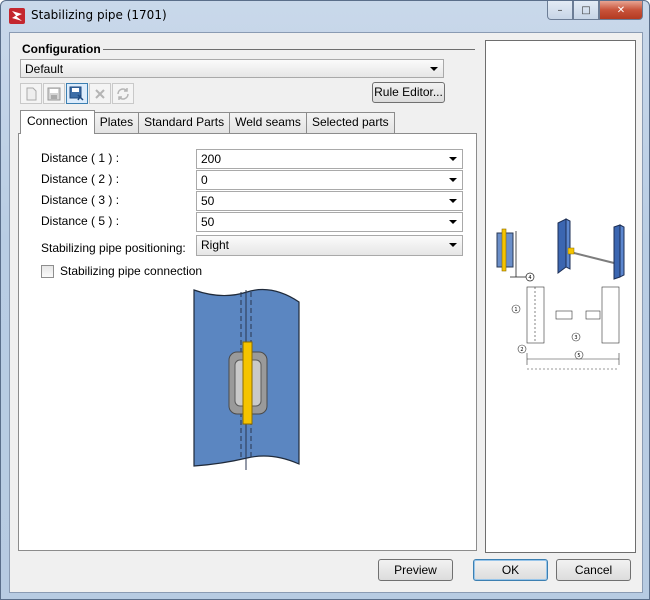 The height and width of the screenshot is (600, 650). I want to click on steel-connection-drawing, so click(246, 379).